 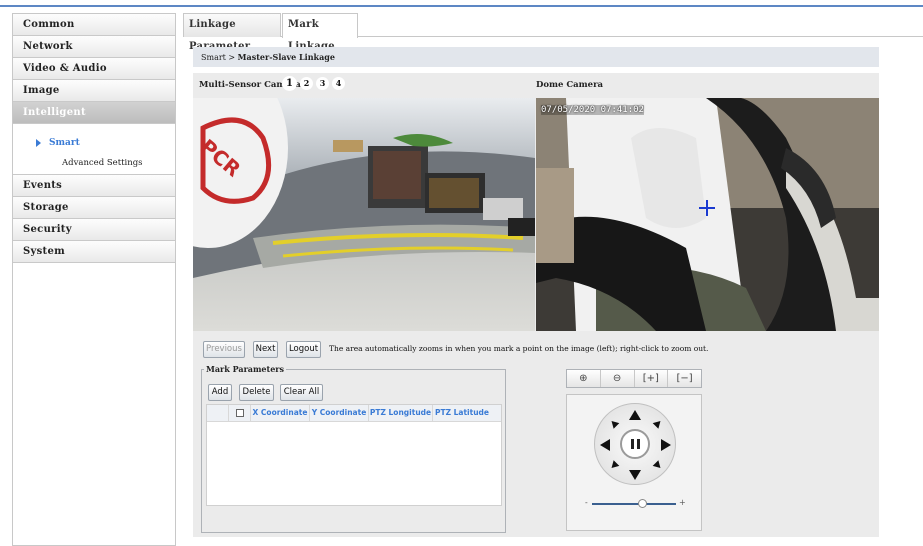 What do you see at coordinates (224, 349) in the screenshot?
I see `previous-button: Previous` at bounding box center [224, 349].